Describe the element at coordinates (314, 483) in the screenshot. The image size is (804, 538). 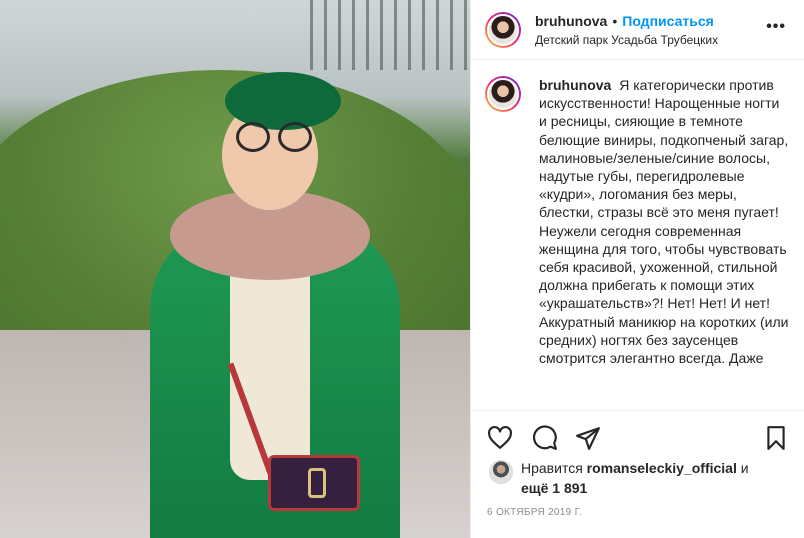
I see `photo-bag` at that location.